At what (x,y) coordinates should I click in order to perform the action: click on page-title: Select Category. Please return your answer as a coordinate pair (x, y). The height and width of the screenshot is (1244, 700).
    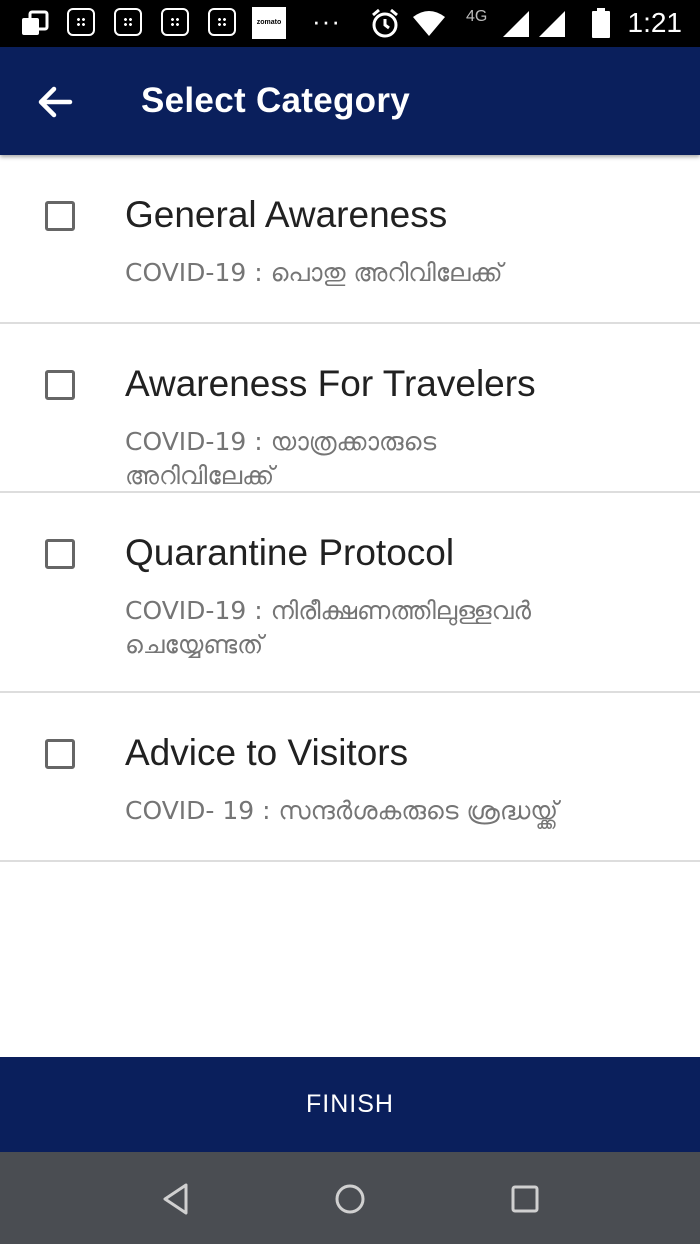
    Looking at the image, I should click on (276, 100).